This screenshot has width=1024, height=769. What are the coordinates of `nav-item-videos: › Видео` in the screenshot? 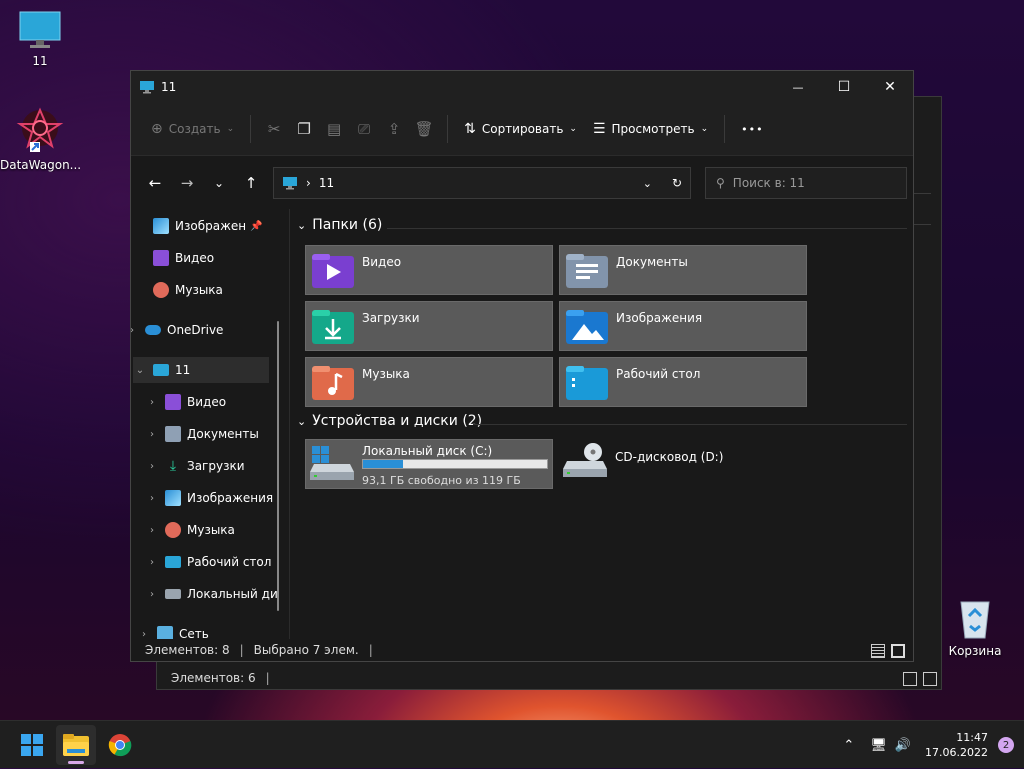 It's located at (213, 402).